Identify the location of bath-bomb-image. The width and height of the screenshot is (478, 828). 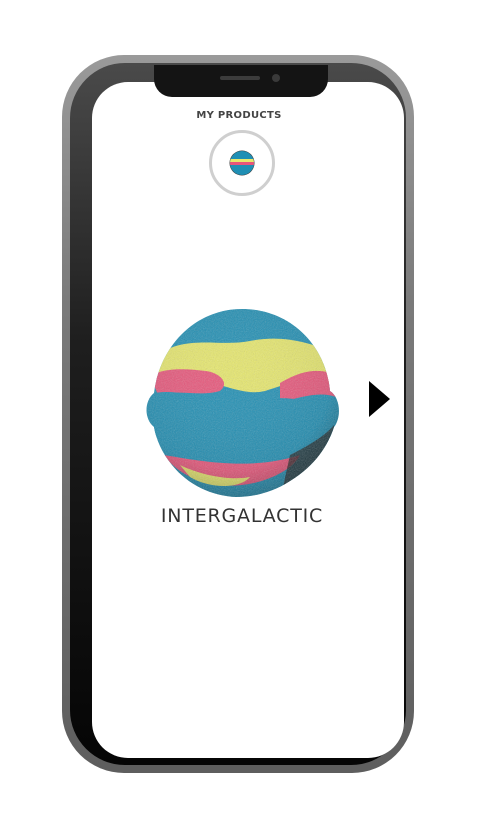
(242, 403).